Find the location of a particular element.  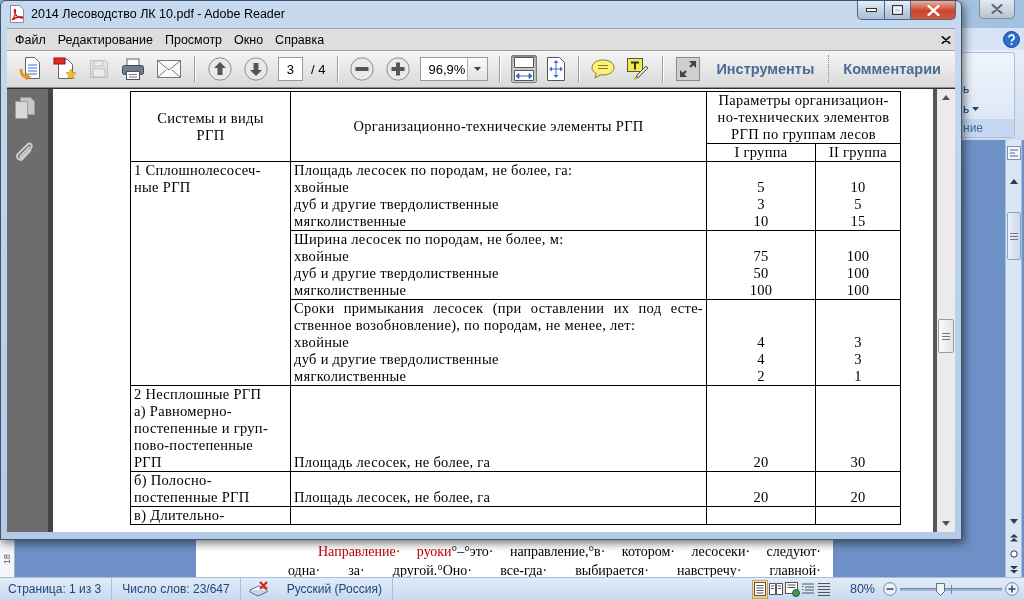

column-header: Организационно-технические элементы РГП is located at coordinates (498, 126).